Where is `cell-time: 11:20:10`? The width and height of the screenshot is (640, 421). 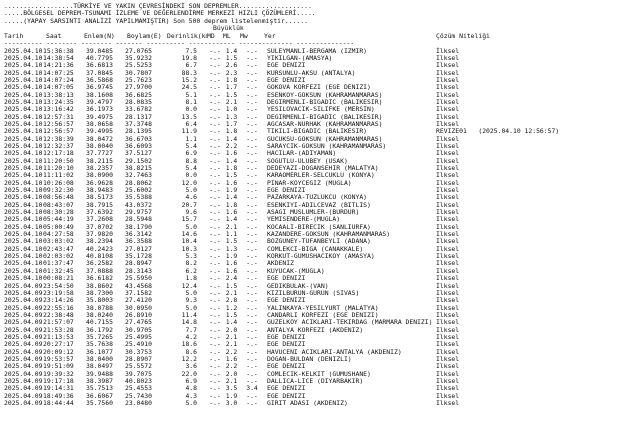 cell-time: 11:20:10 is located at coordinates (58, 168).